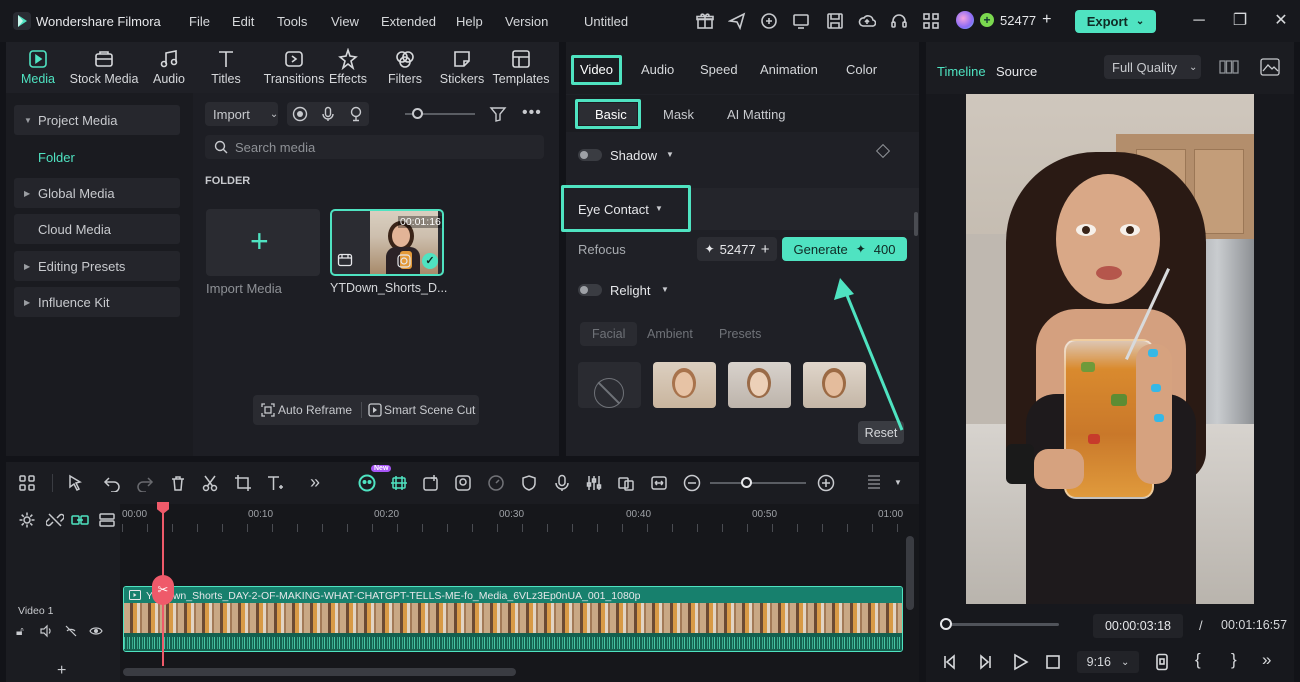 The width and height of the screenshot is (1300, 682). What do you see at coordinates (496, 483) in the screenshot?
I see `speed-icon` at bounding box center [496, 483].